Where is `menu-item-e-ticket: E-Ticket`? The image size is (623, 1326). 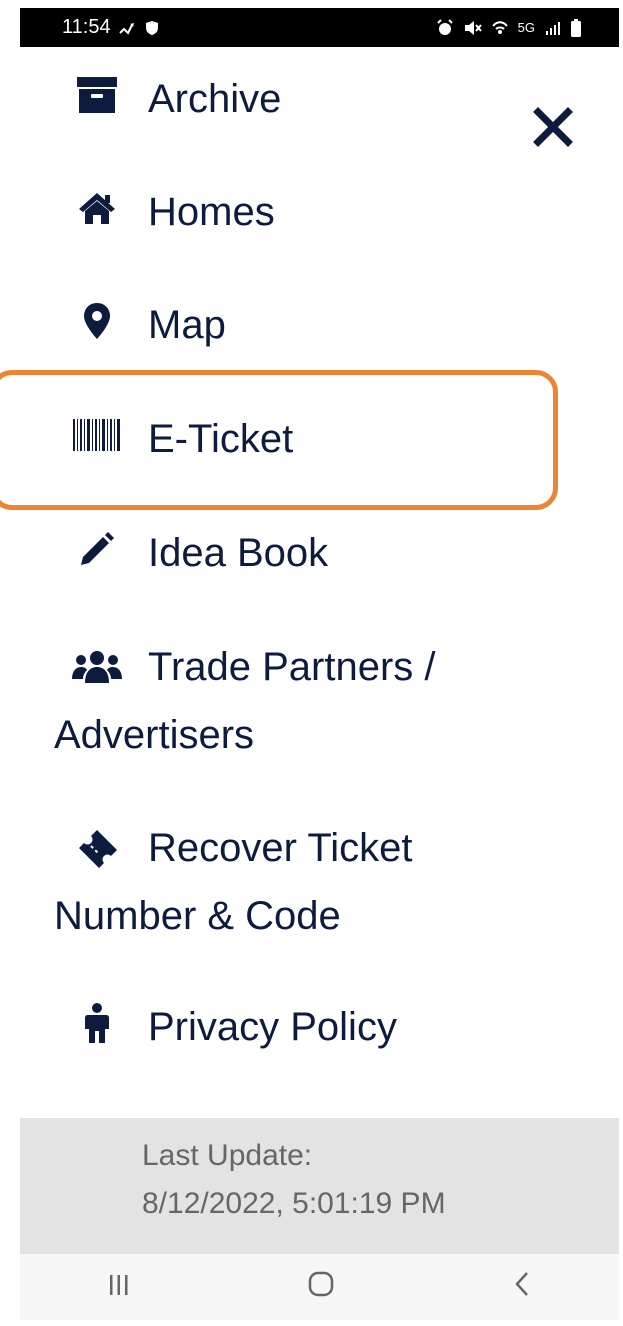
menu-item-e-ticket: E-Ticket is located at coordinates (280, 439).